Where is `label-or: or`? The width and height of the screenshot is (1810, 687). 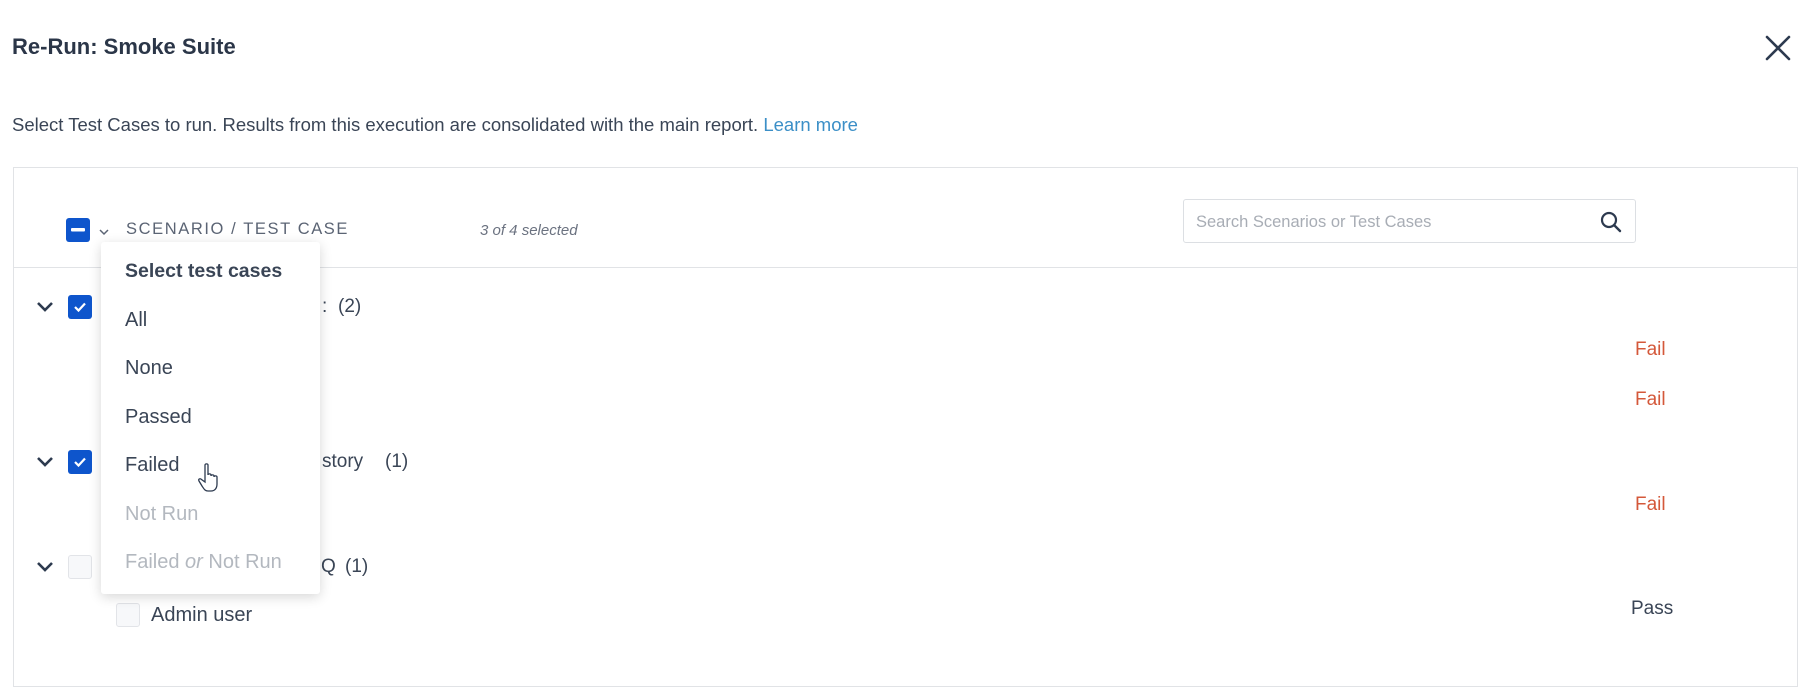
label-or: or is located at coordinates (194, 562).